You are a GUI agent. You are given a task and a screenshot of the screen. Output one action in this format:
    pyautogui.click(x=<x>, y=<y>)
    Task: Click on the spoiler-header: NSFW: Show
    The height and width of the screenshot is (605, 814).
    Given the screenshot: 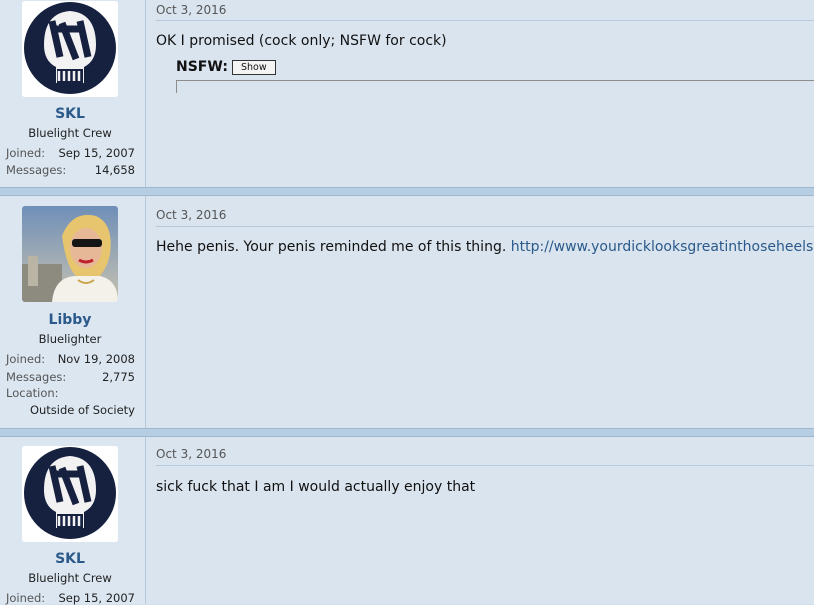 What is the action you would take?
    pyautogui.click(x=226, y=67)
    